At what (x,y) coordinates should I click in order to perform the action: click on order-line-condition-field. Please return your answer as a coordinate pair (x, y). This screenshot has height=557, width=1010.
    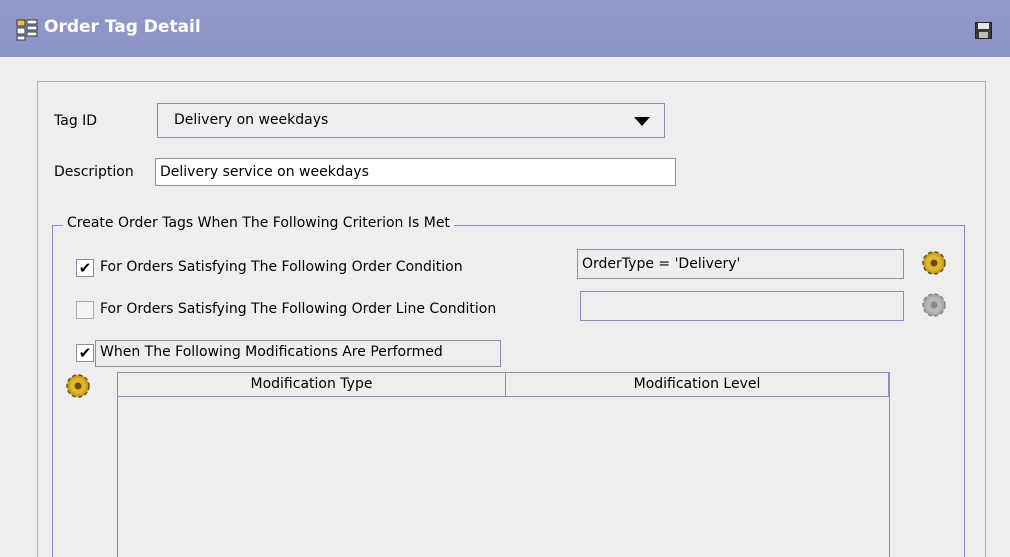
    Looking at the image, I should click on (742, 306).